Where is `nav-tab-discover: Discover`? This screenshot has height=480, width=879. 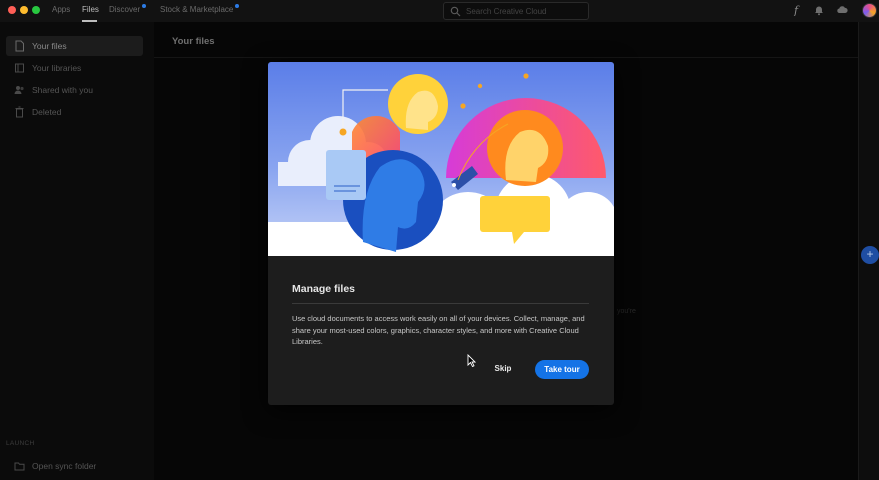 nav-tab-discover: Discover is located at coordinates (124, 9).